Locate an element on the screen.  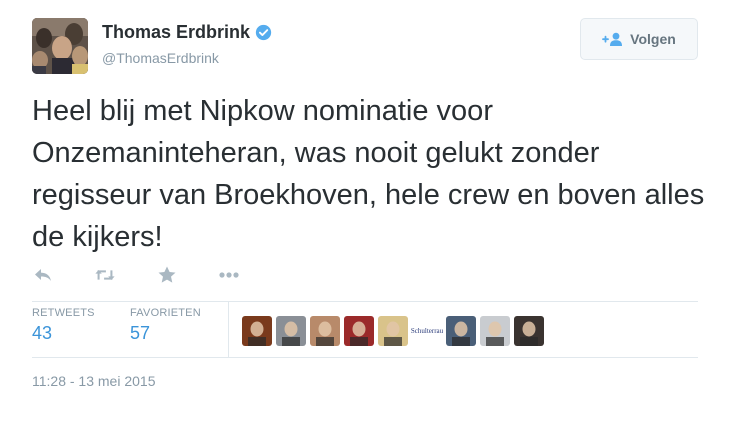
retweets-stat: RETWEETS 43 is located at coordinates (63, 325).